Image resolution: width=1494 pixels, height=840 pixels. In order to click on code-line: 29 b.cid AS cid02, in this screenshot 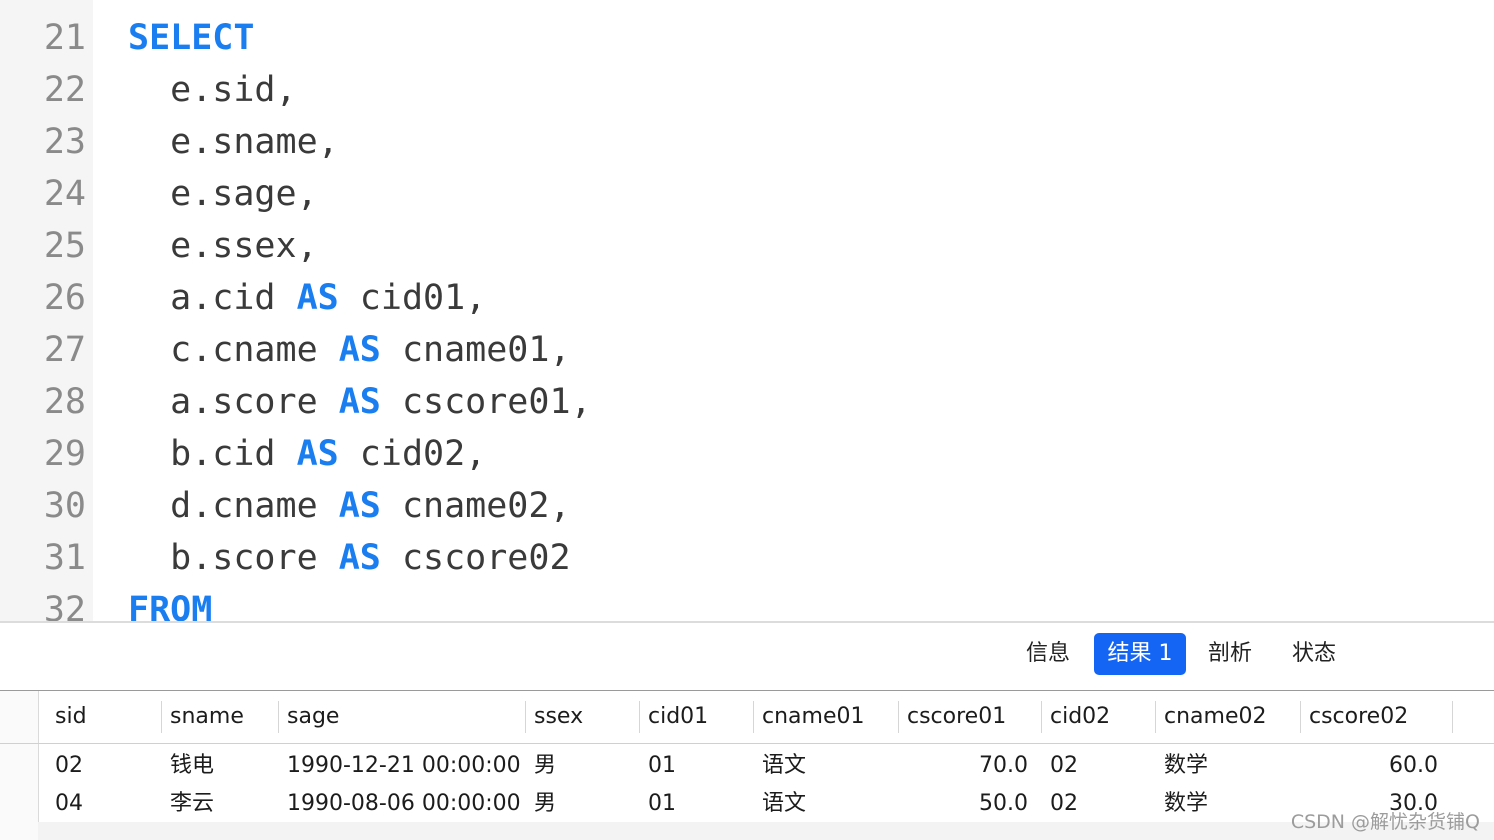, I will do `click(747, 454)`.